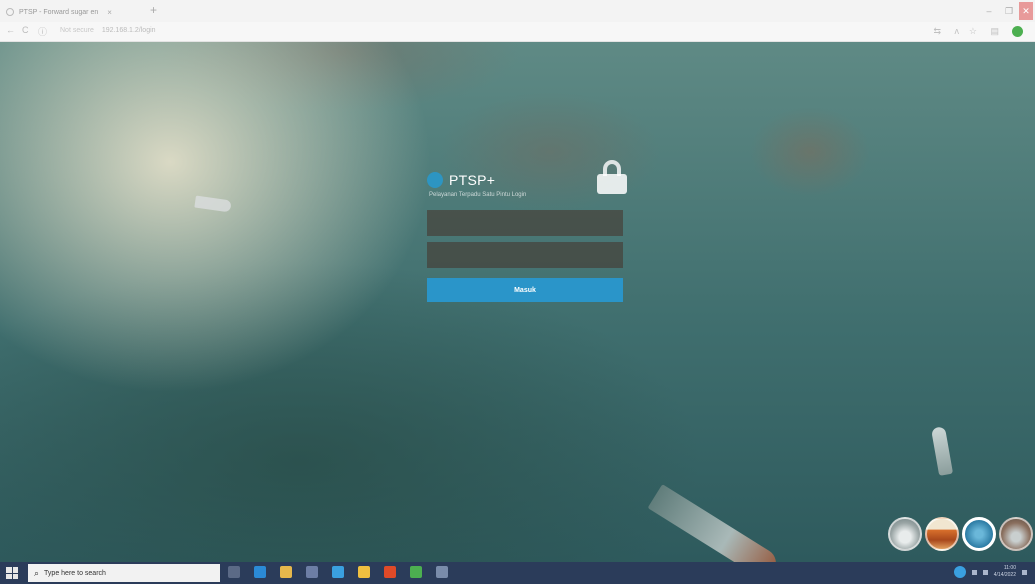 Image resolution: width=1035 pixels, height=584 pixels. What do you see at coordinates (364, 572) in the screenshot?
I see `photos-icon` at bounding box center [364, 572].